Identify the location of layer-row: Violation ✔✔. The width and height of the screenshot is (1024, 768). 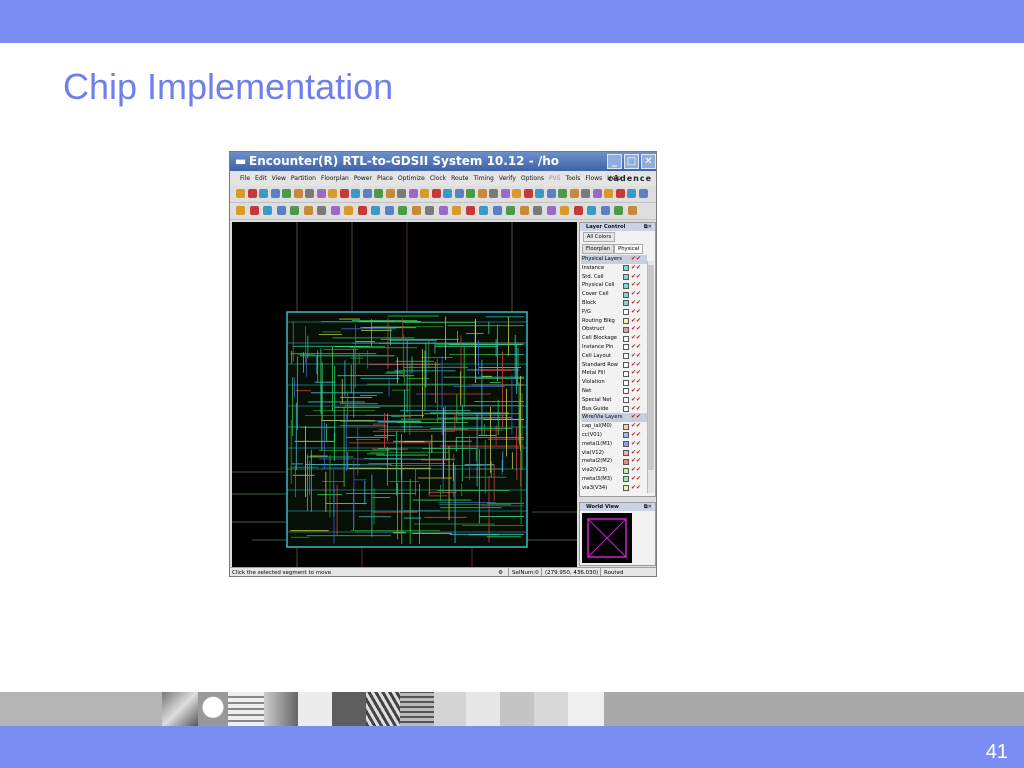
(614, 382).